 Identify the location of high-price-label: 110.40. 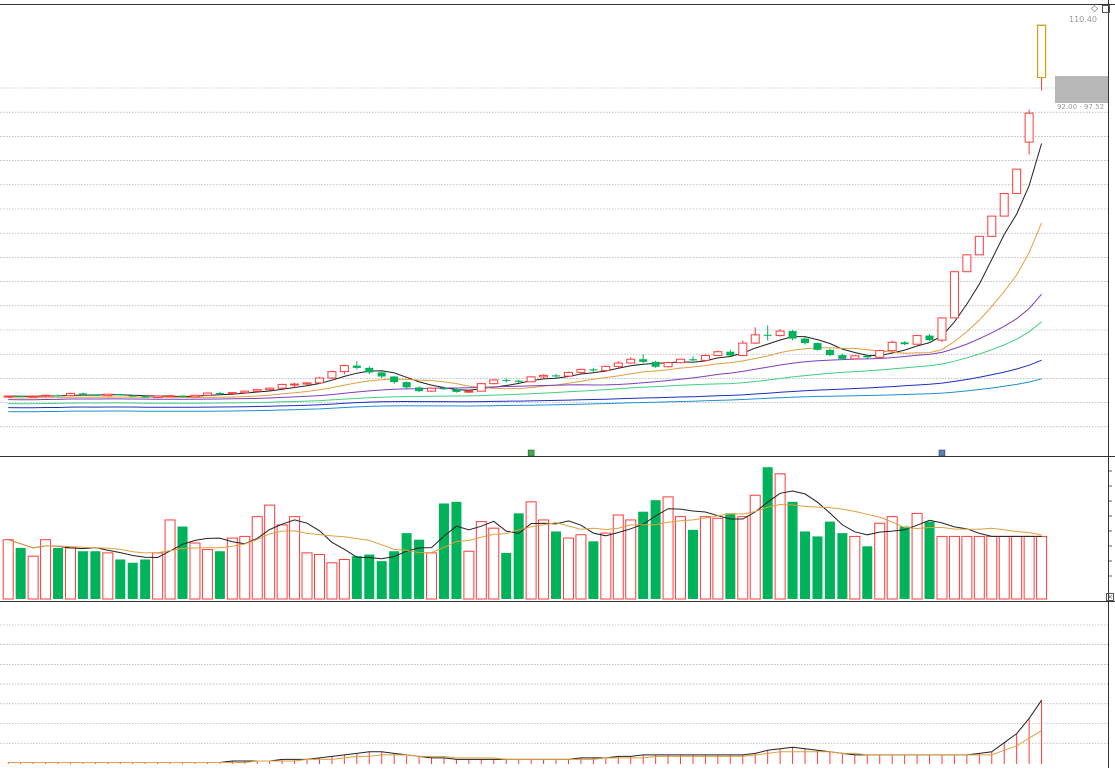
(1083, 19).